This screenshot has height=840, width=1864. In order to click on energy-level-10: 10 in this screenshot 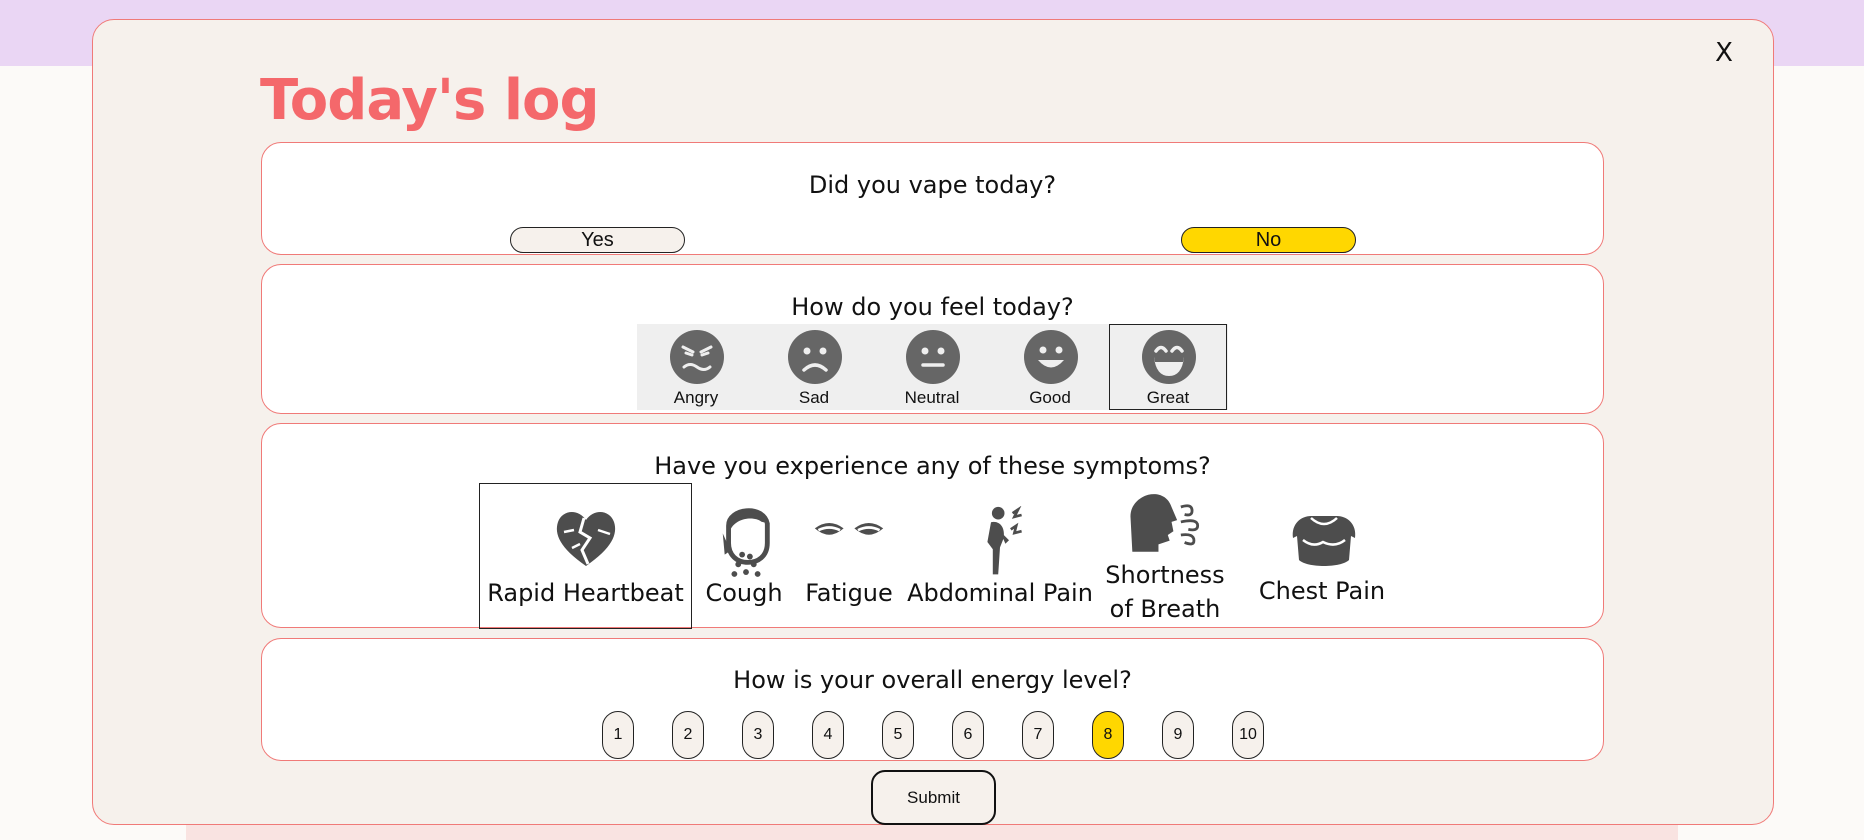, I will do `click(1248, 735)`.